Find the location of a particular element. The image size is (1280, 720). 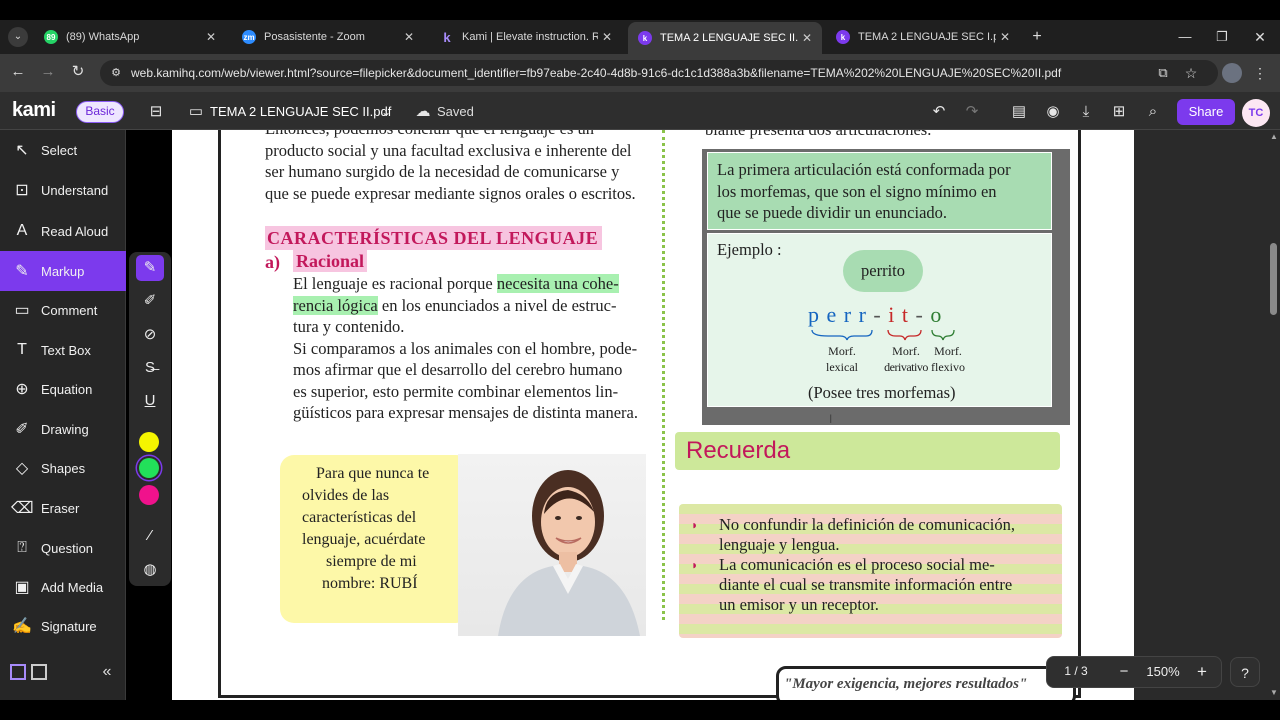

browser-menu-icon: ⋮ is located at coordinates (1260, 73).